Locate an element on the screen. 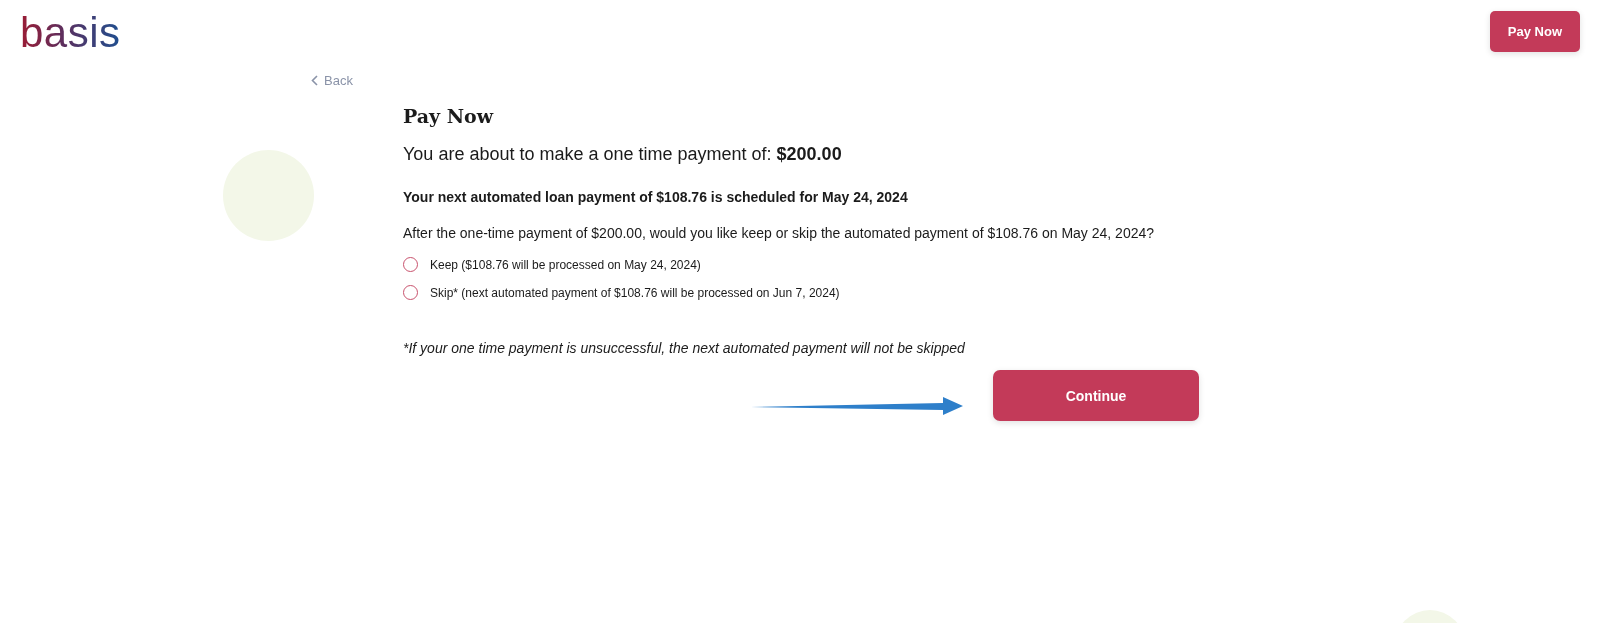  pay-now-button: Pay Now is located at coordinates (1534, 31).